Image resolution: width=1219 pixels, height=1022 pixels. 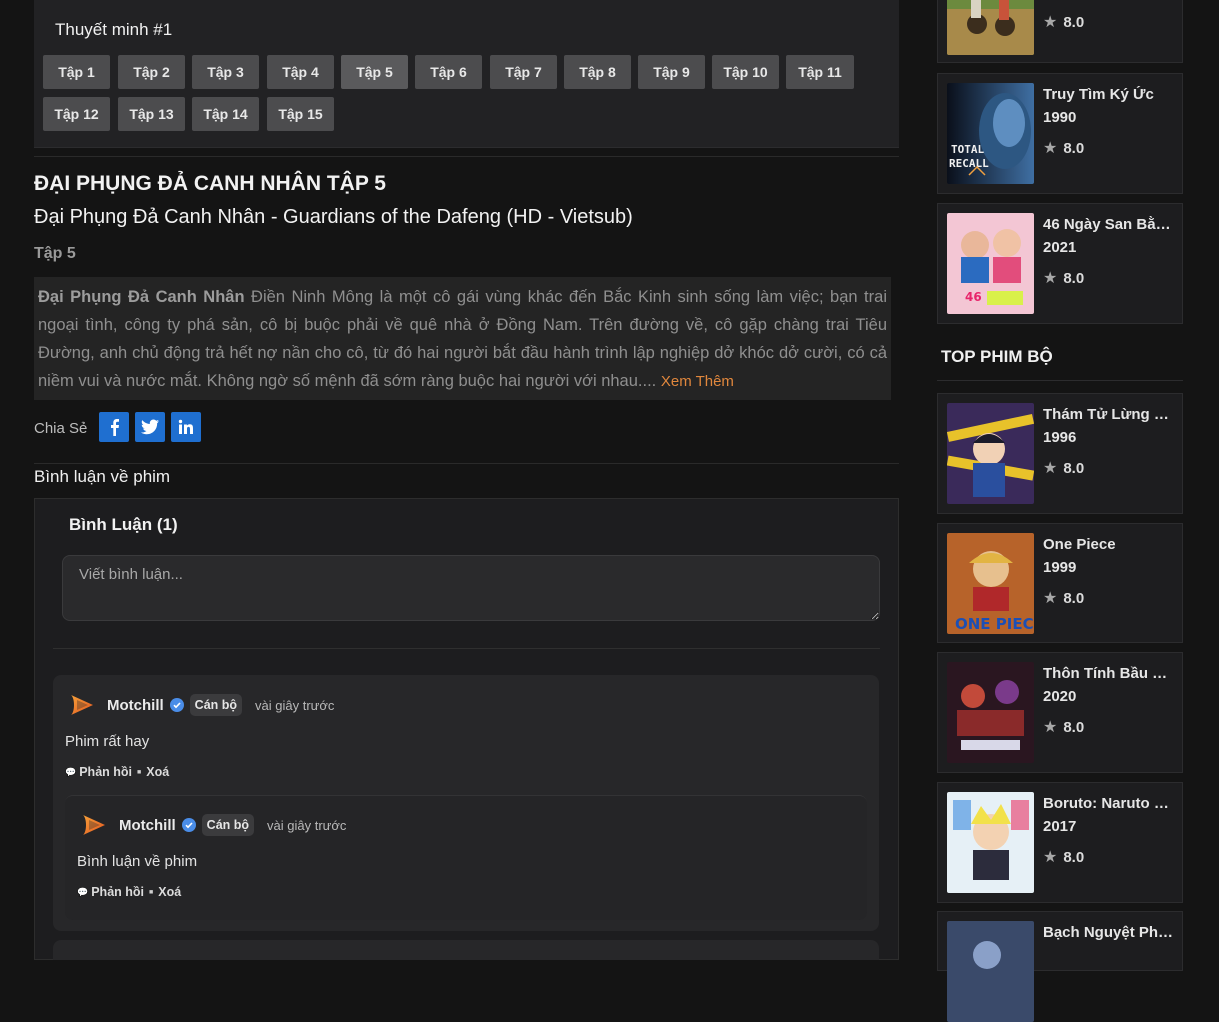 I want to click on episode-button-15: Tập 15, so click(x=300, y=114).